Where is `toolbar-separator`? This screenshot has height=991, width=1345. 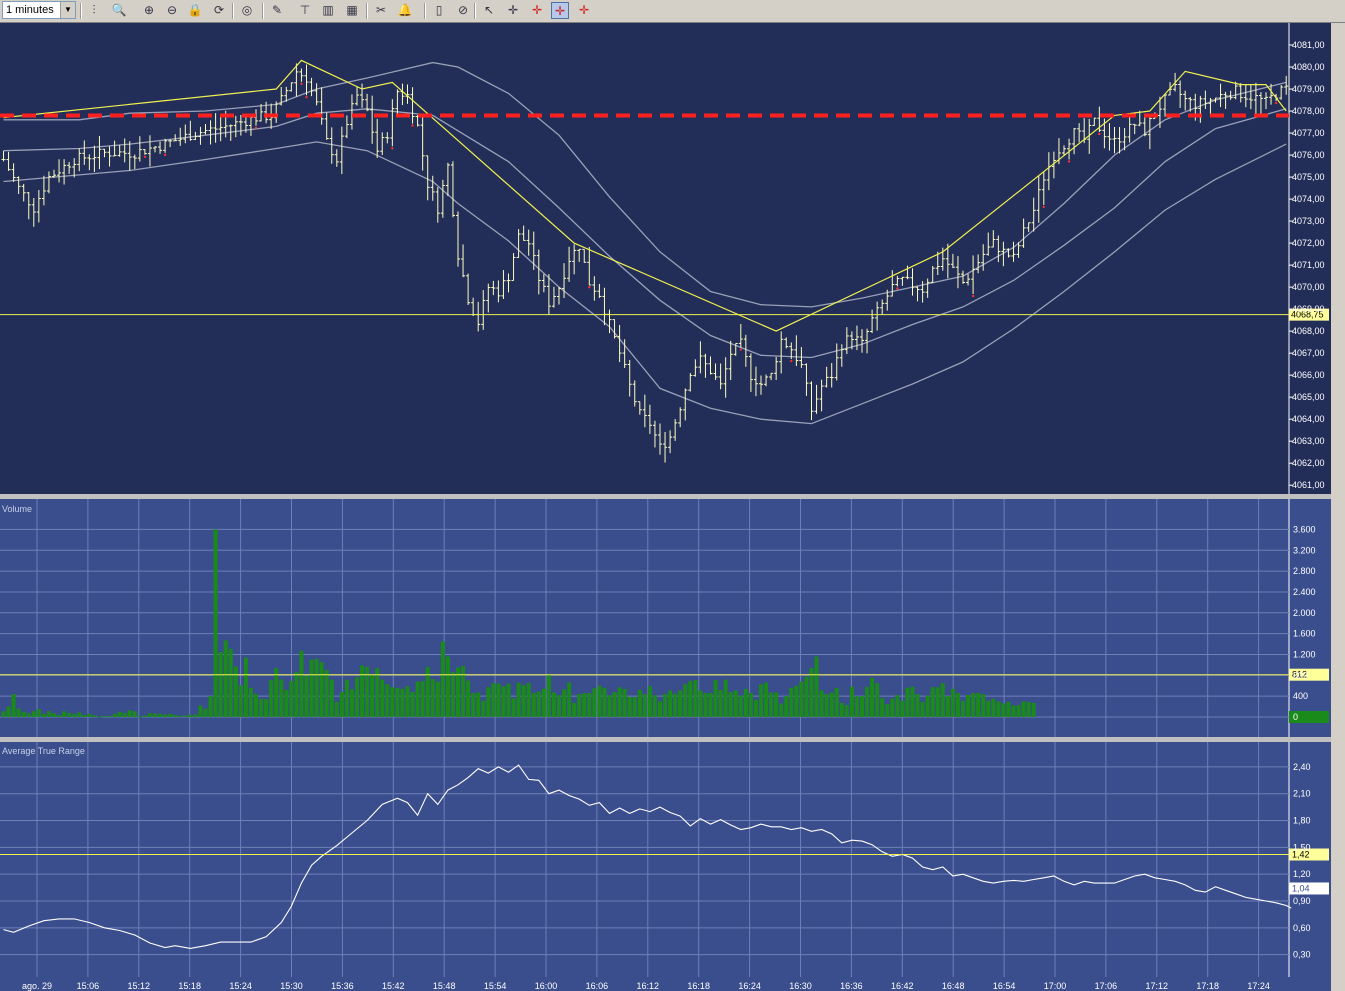
toolbar-separator is located at coordinates (425, 11).